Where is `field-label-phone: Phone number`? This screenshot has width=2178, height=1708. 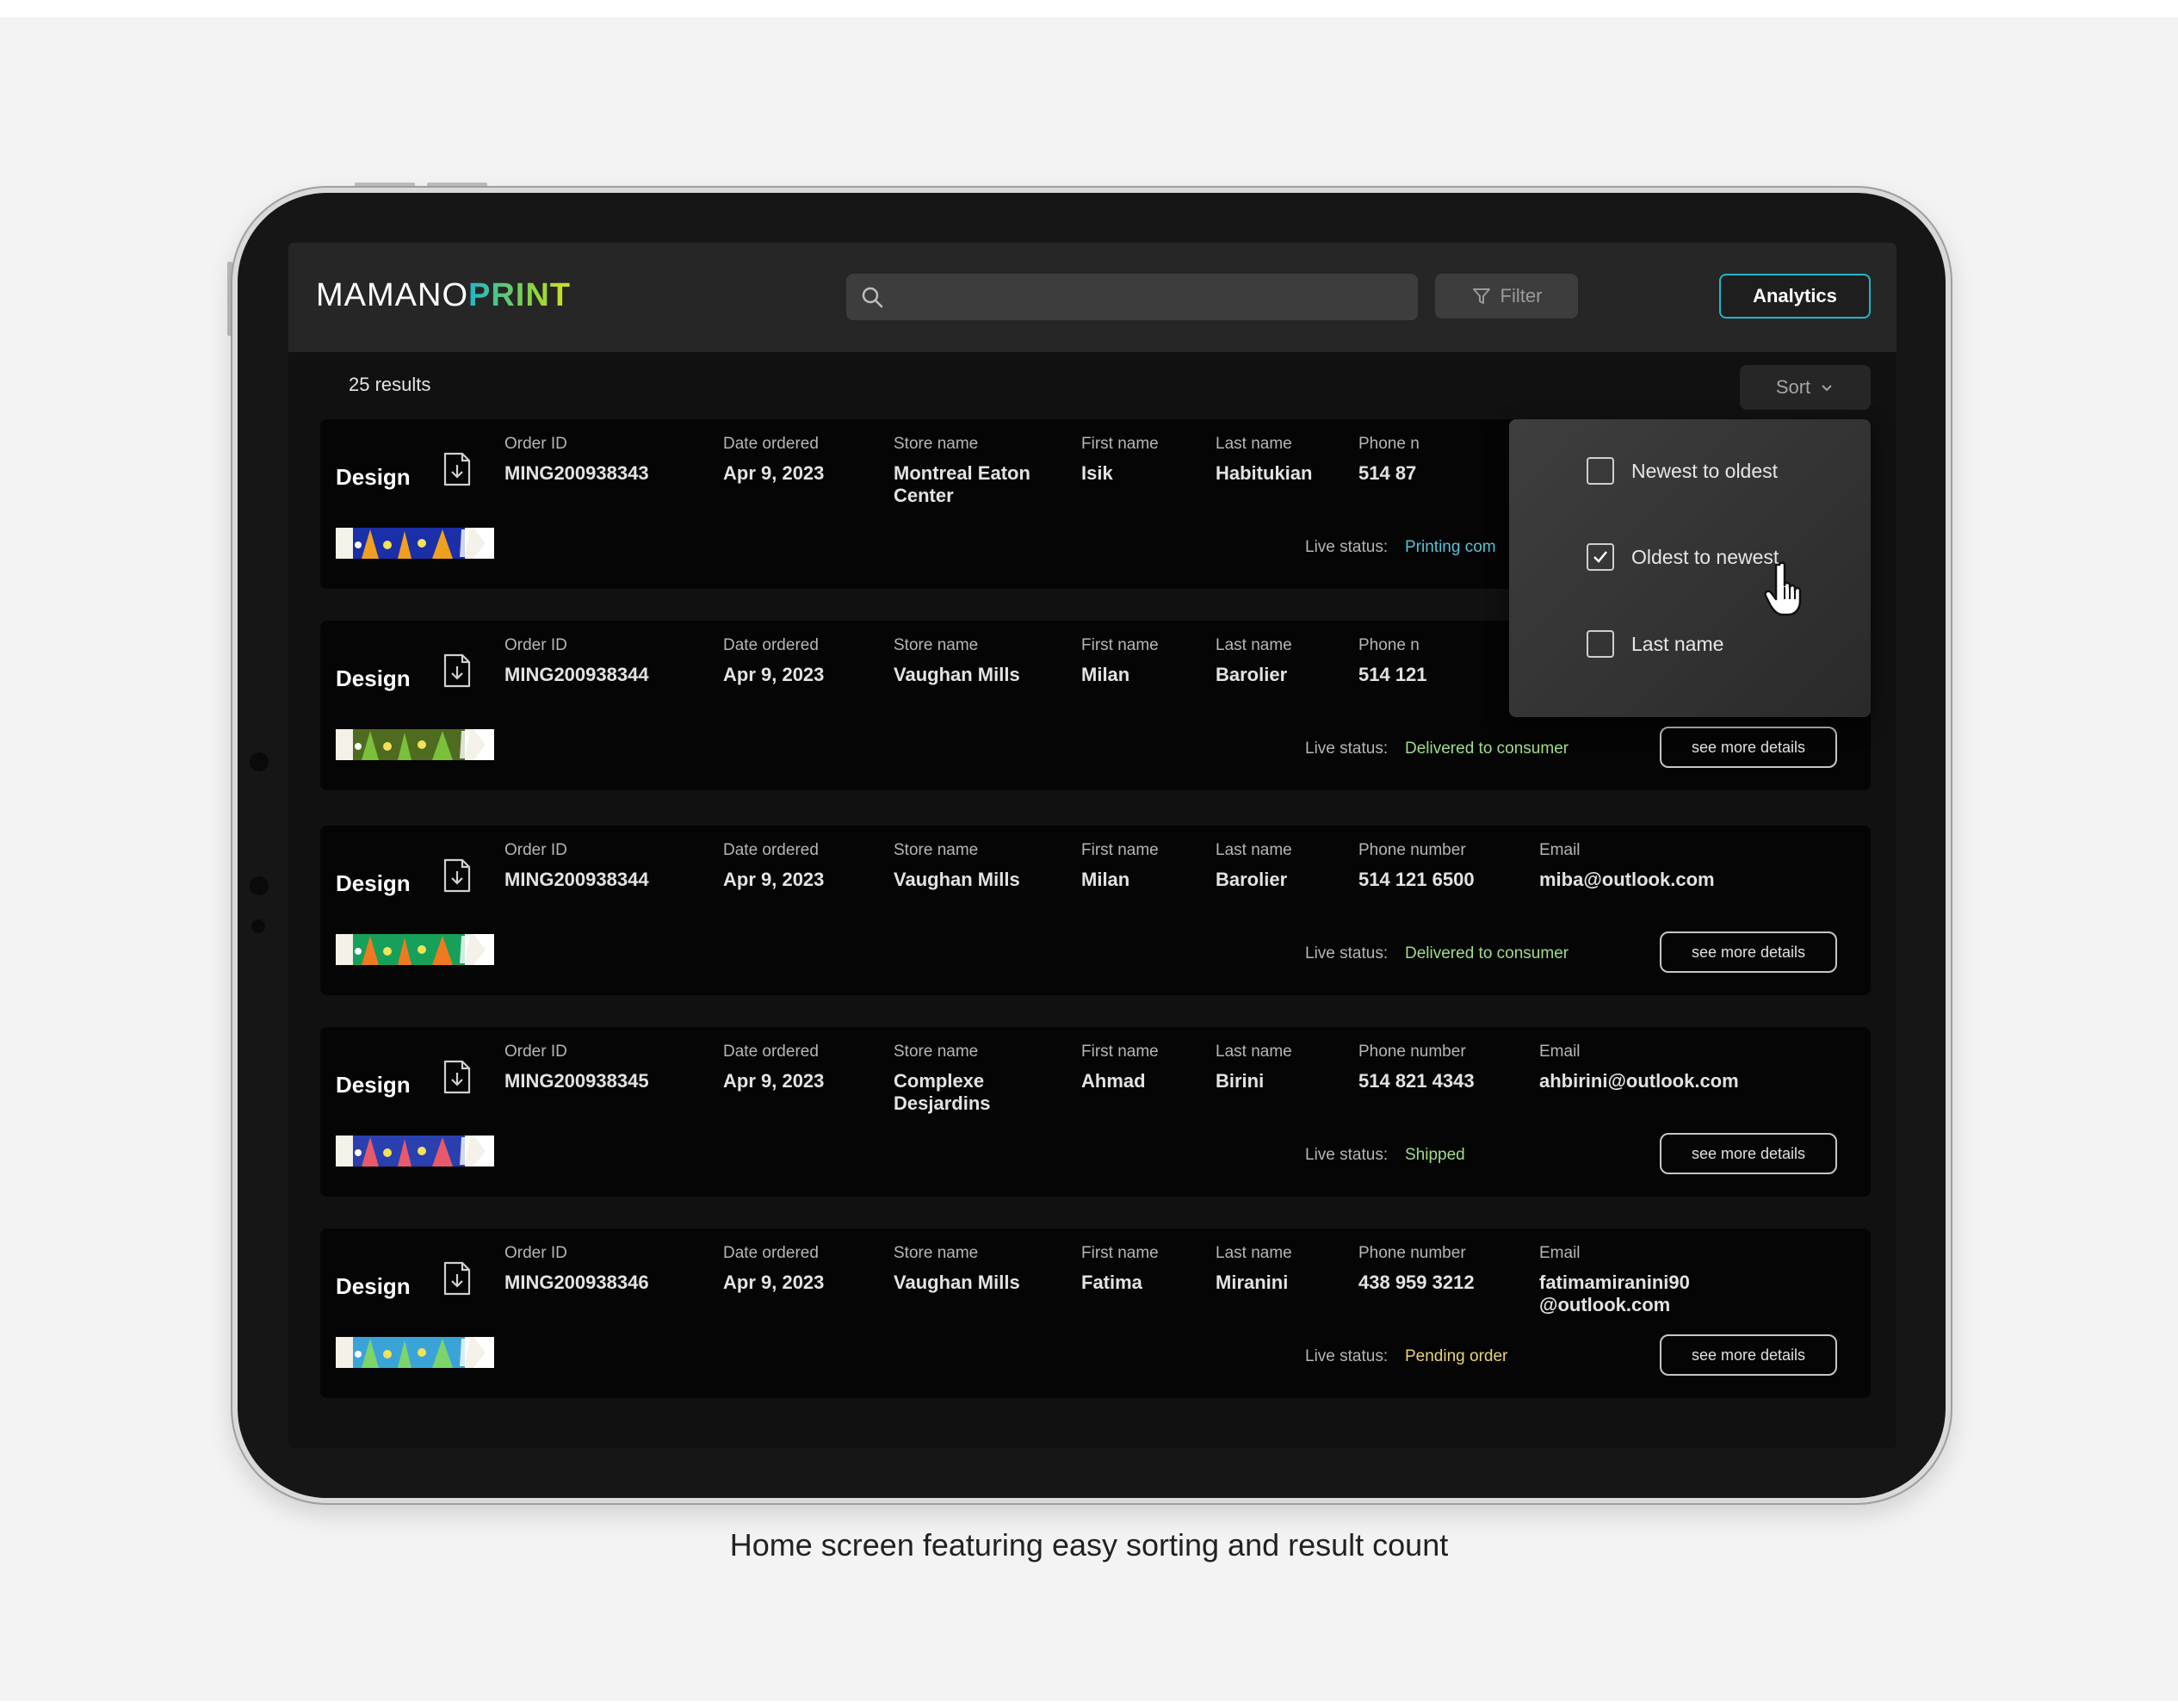
field-label-phone: Phone number is located at coordinates (1412, 1253).